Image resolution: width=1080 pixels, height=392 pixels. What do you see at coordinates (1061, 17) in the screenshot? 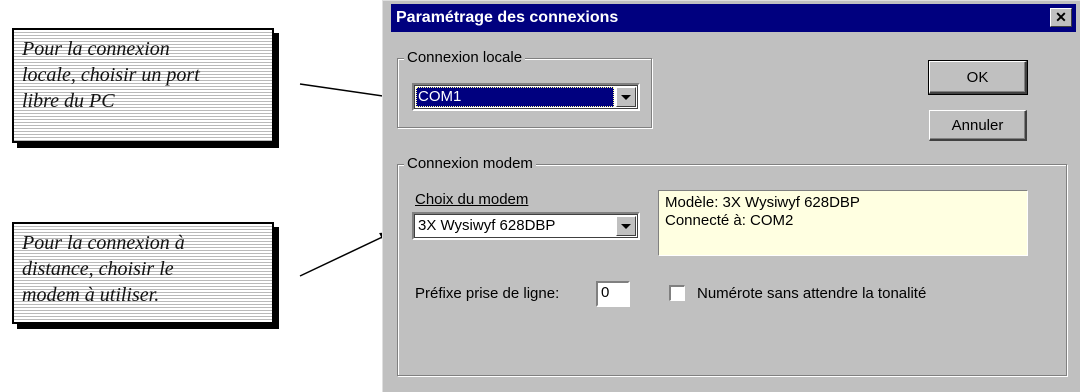
I see `close-icon: ✕` at bounding box center [1061, 17].